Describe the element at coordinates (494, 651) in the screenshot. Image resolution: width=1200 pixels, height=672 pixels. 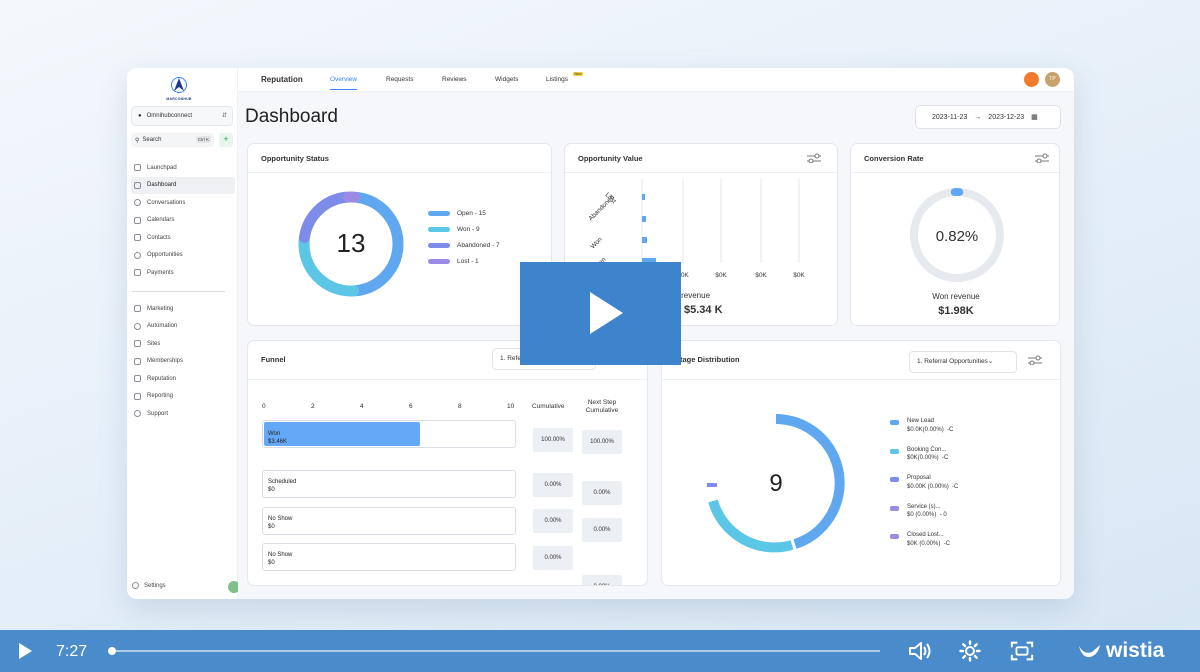
I see `progress-track` at that location.